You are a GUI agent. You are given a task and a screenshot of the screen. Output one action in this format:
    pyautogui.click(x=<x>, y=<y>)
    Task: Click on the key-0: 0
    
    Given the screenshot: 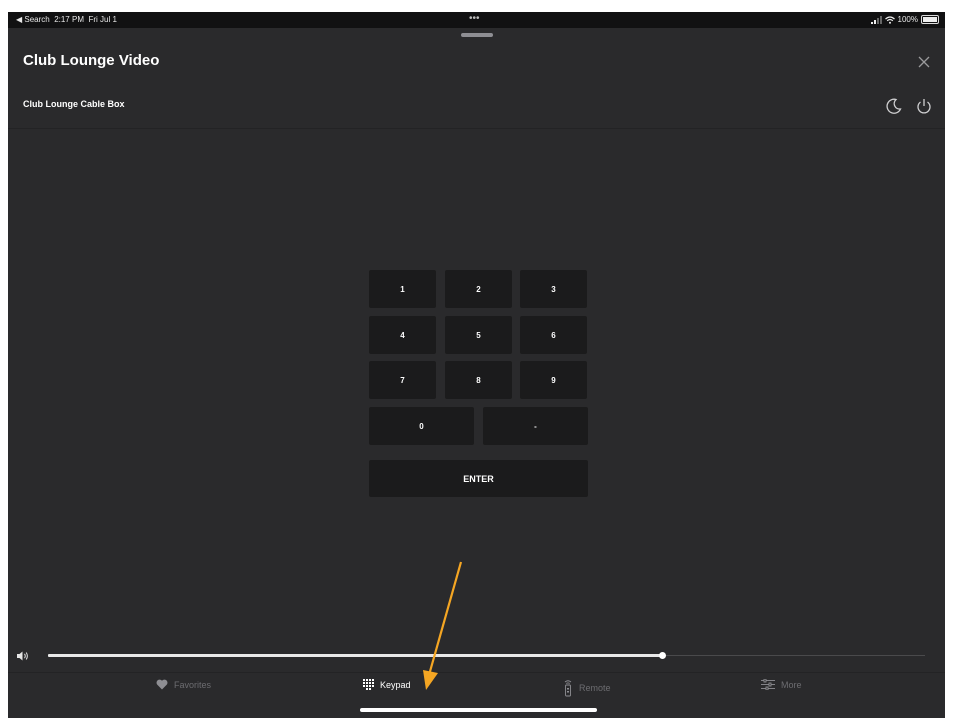 What is the action you would take?
    pyautogui.click(x=421, y=426)
    